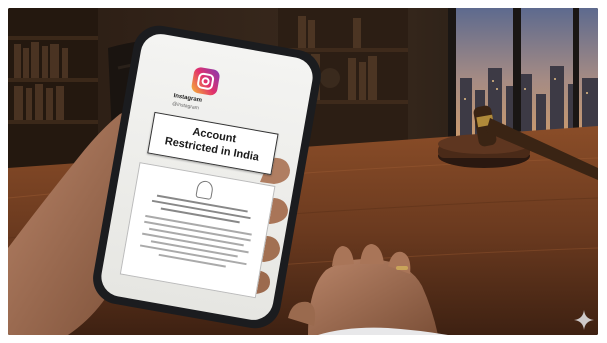 Image resolution: width=607 pixels, height=343 pixels. What do you see at coordinates (205, 81) in the screenshot?
I see `instagram-icon` at bounding box center [205, 81].